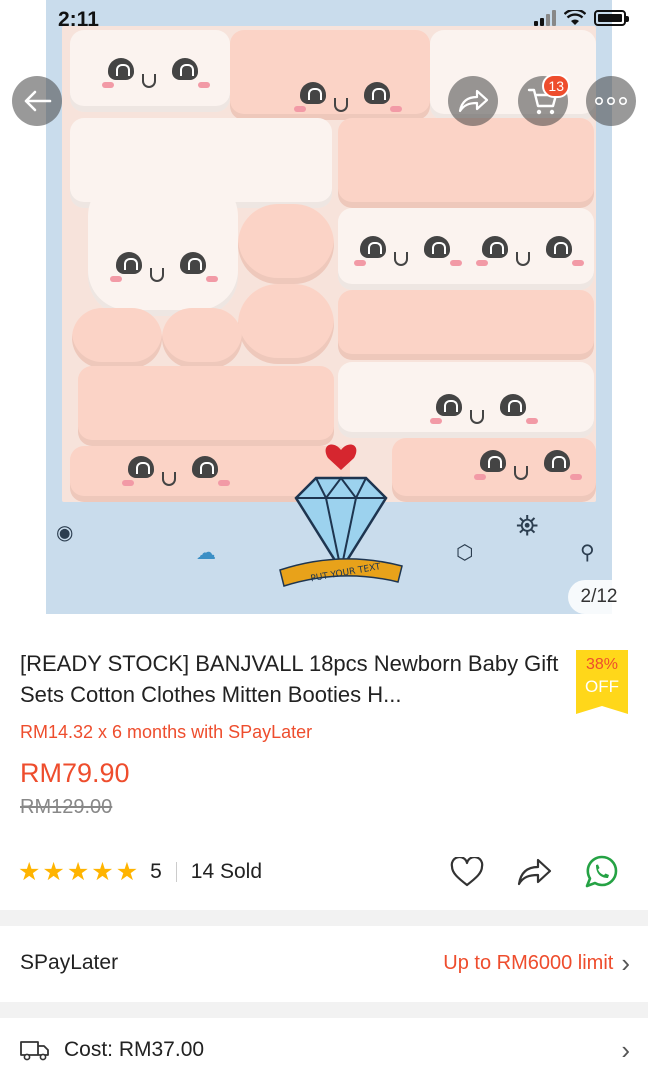  I want to click on status-bar: 2:11, so click(324, 20).